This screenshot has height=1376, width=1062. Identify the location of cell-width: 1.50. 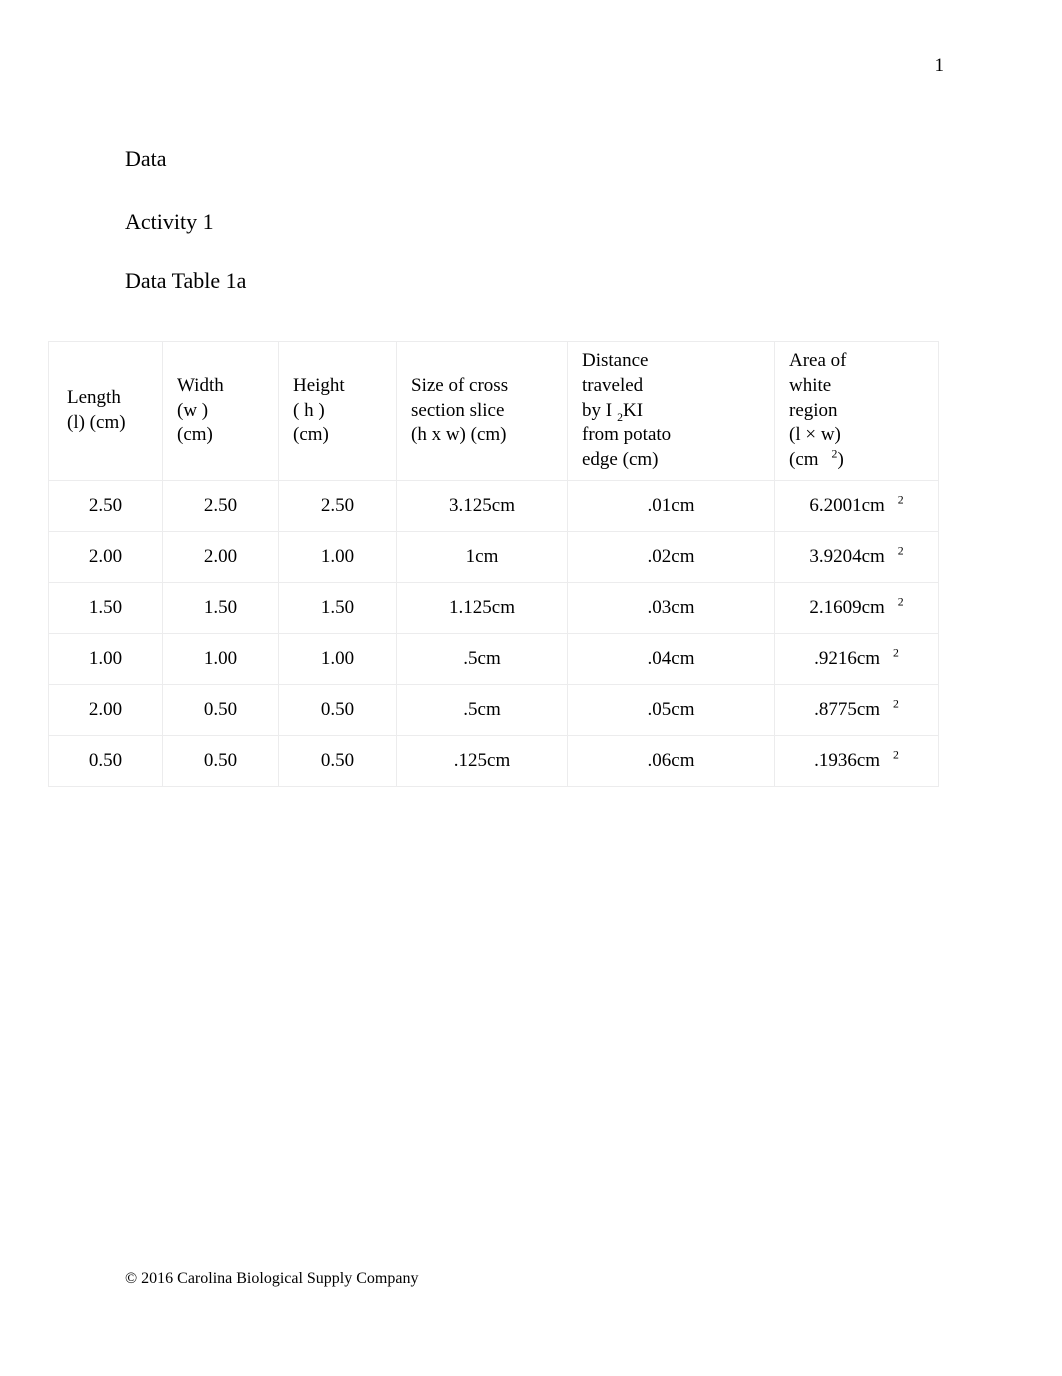
(220, 608).